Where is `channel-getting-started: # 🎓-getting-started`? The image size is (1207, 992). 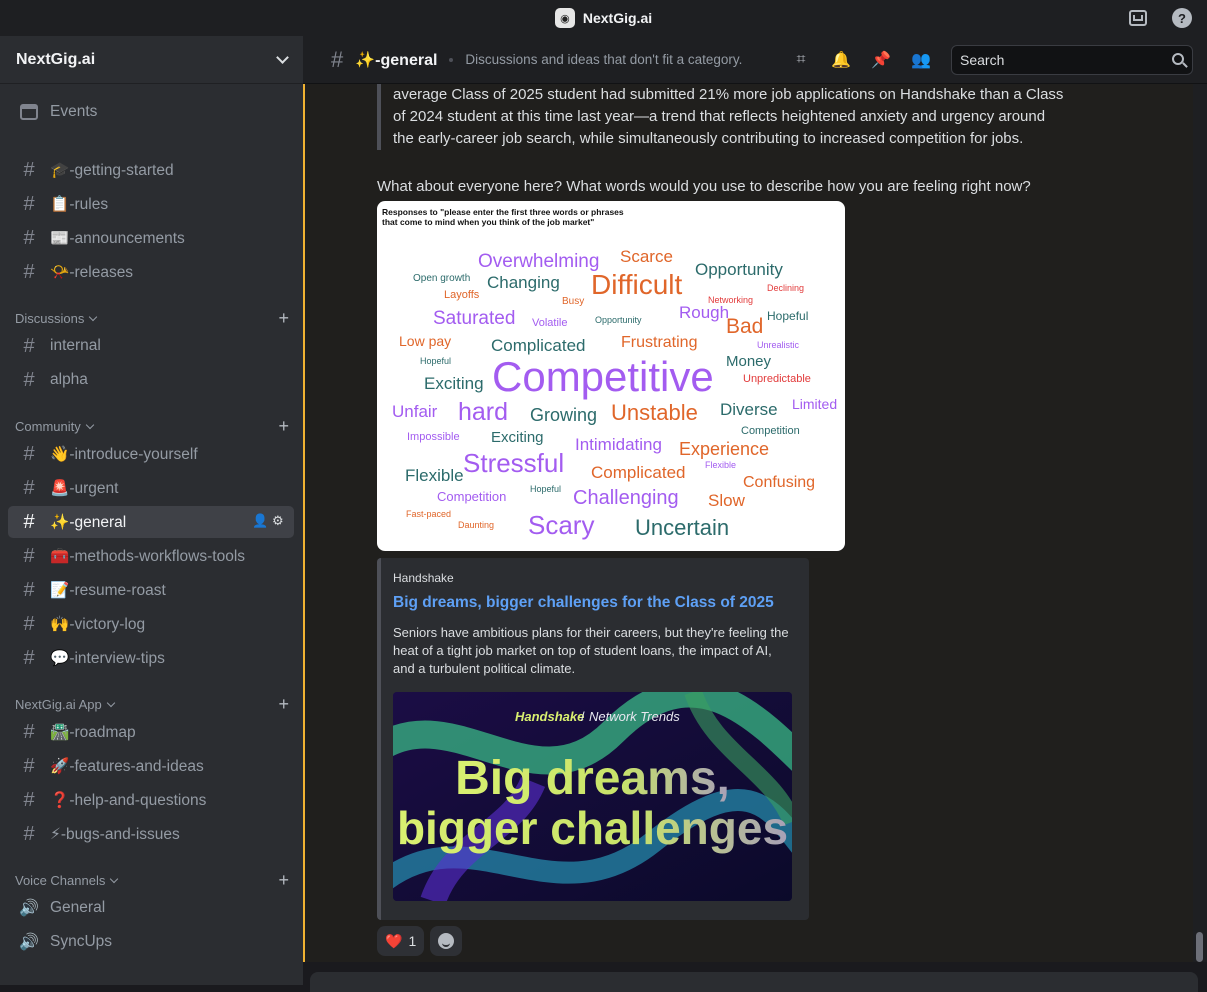 channel-getting-started: # 🎓-getting-started is located at coordinates (151, 170).